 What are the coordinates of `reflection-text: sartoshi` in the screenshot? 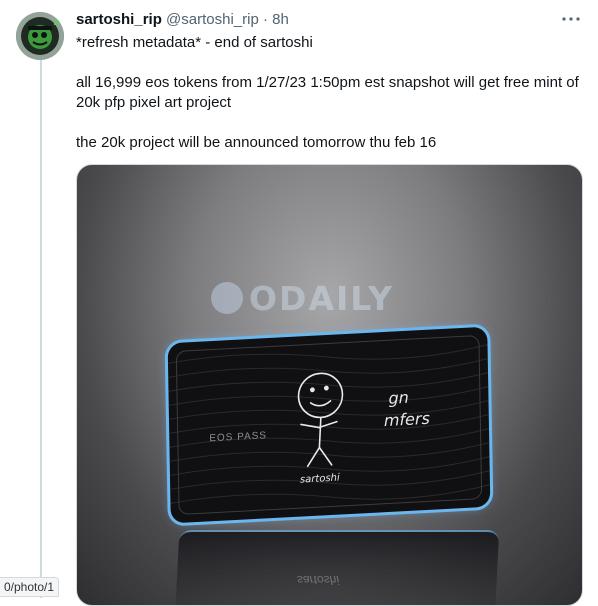 It's located at (318, 580).